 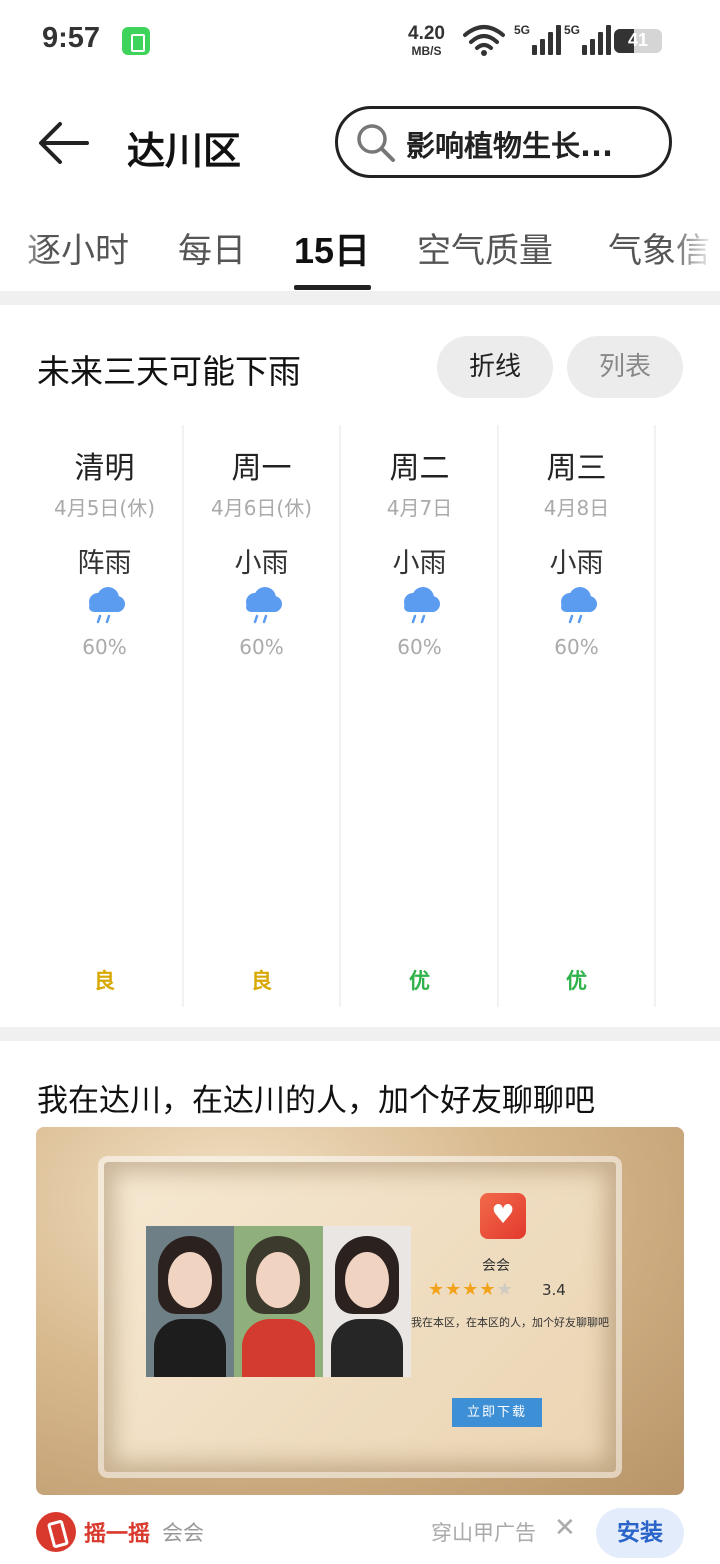 I want to click on forecast-day: 周三 4月8日 小雨 60% 优, so click(x=577, y=716).